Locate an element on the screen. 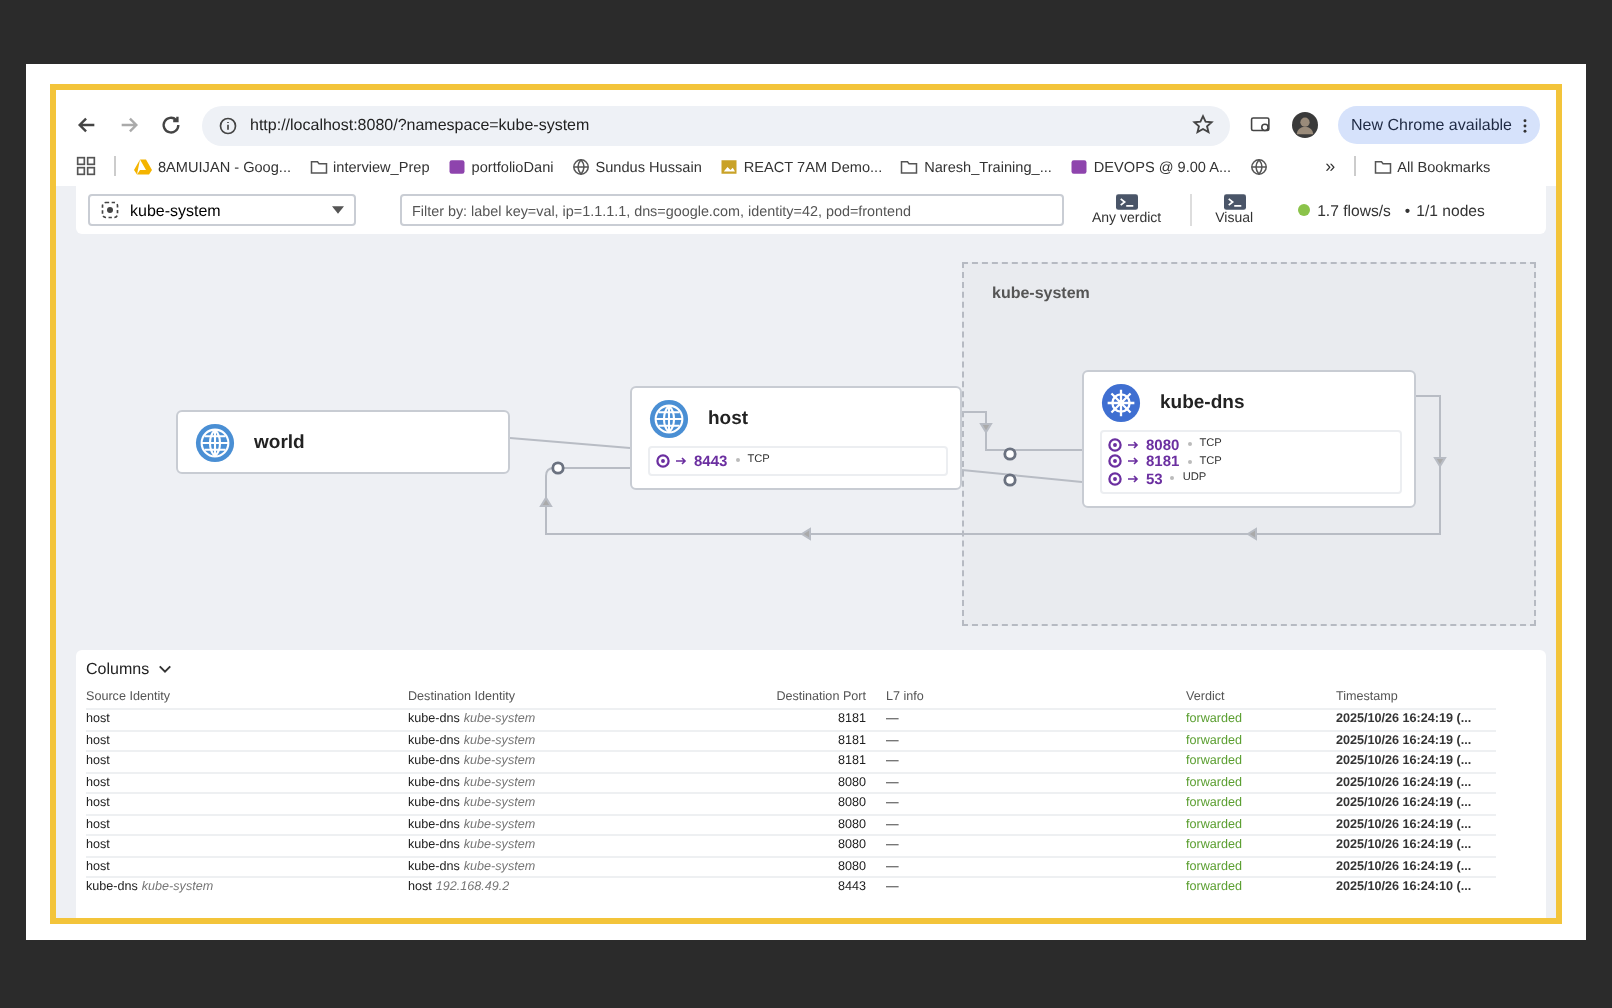  image-icon is located at coordinates (728, 166).